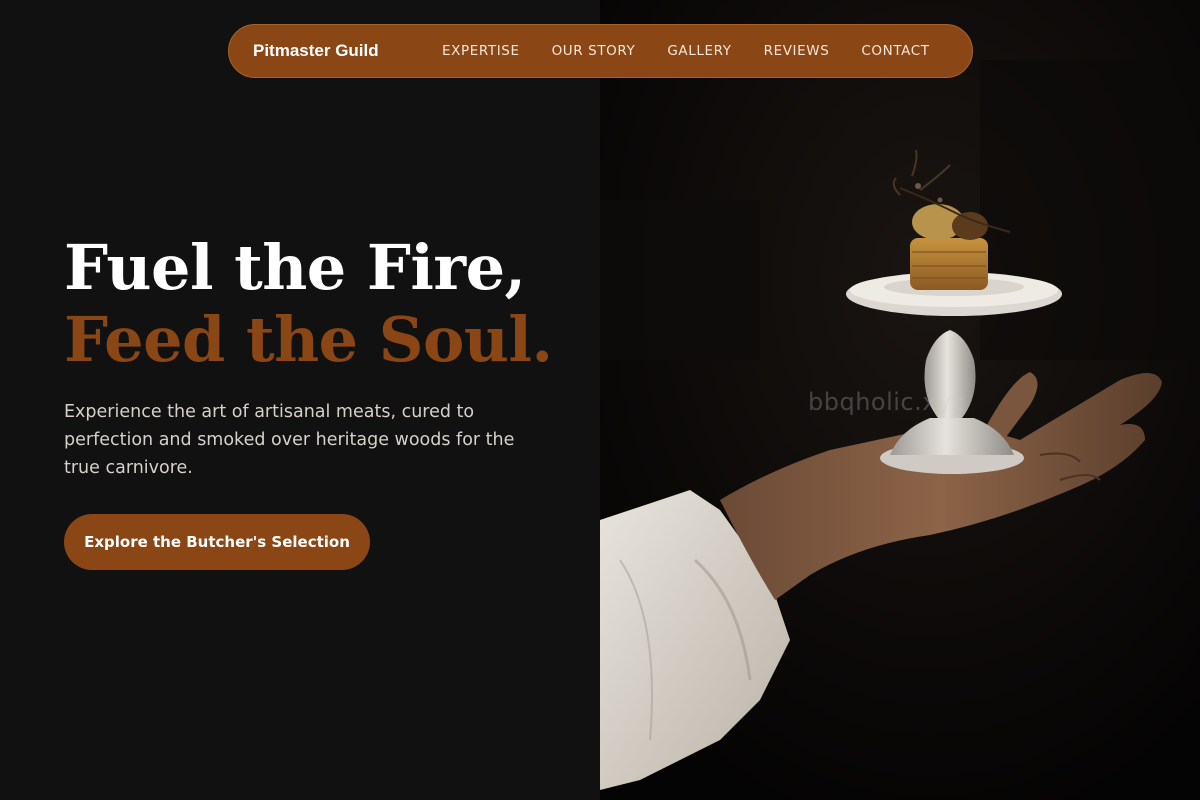 Image resolution: width=1200 pixels, height=800 pixels. What do you see at coordinates (295, 267) in the screenshot?
I see `hero-headline-line1: Fuel the Fire,` at bounding box center [295, 267].